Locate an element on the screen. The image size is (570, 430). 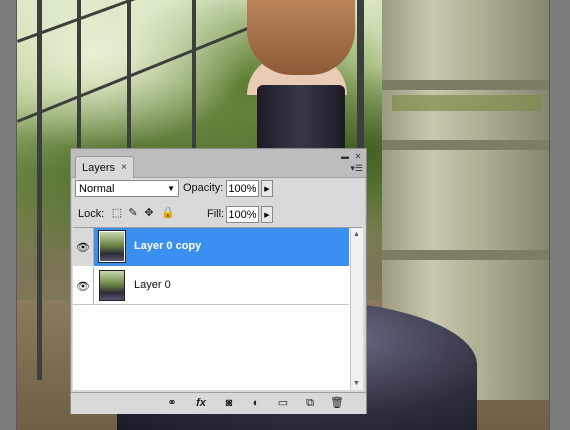
tab-layers-label: Layers is located at coordinates (99, 167).